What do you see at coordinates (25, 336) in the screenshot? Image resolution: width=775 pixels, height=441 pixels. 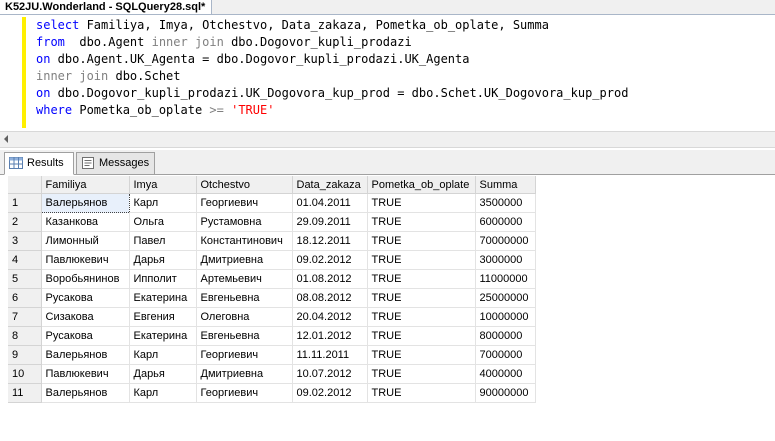 I see `row-number: 8` at bounding box center [25, 336].